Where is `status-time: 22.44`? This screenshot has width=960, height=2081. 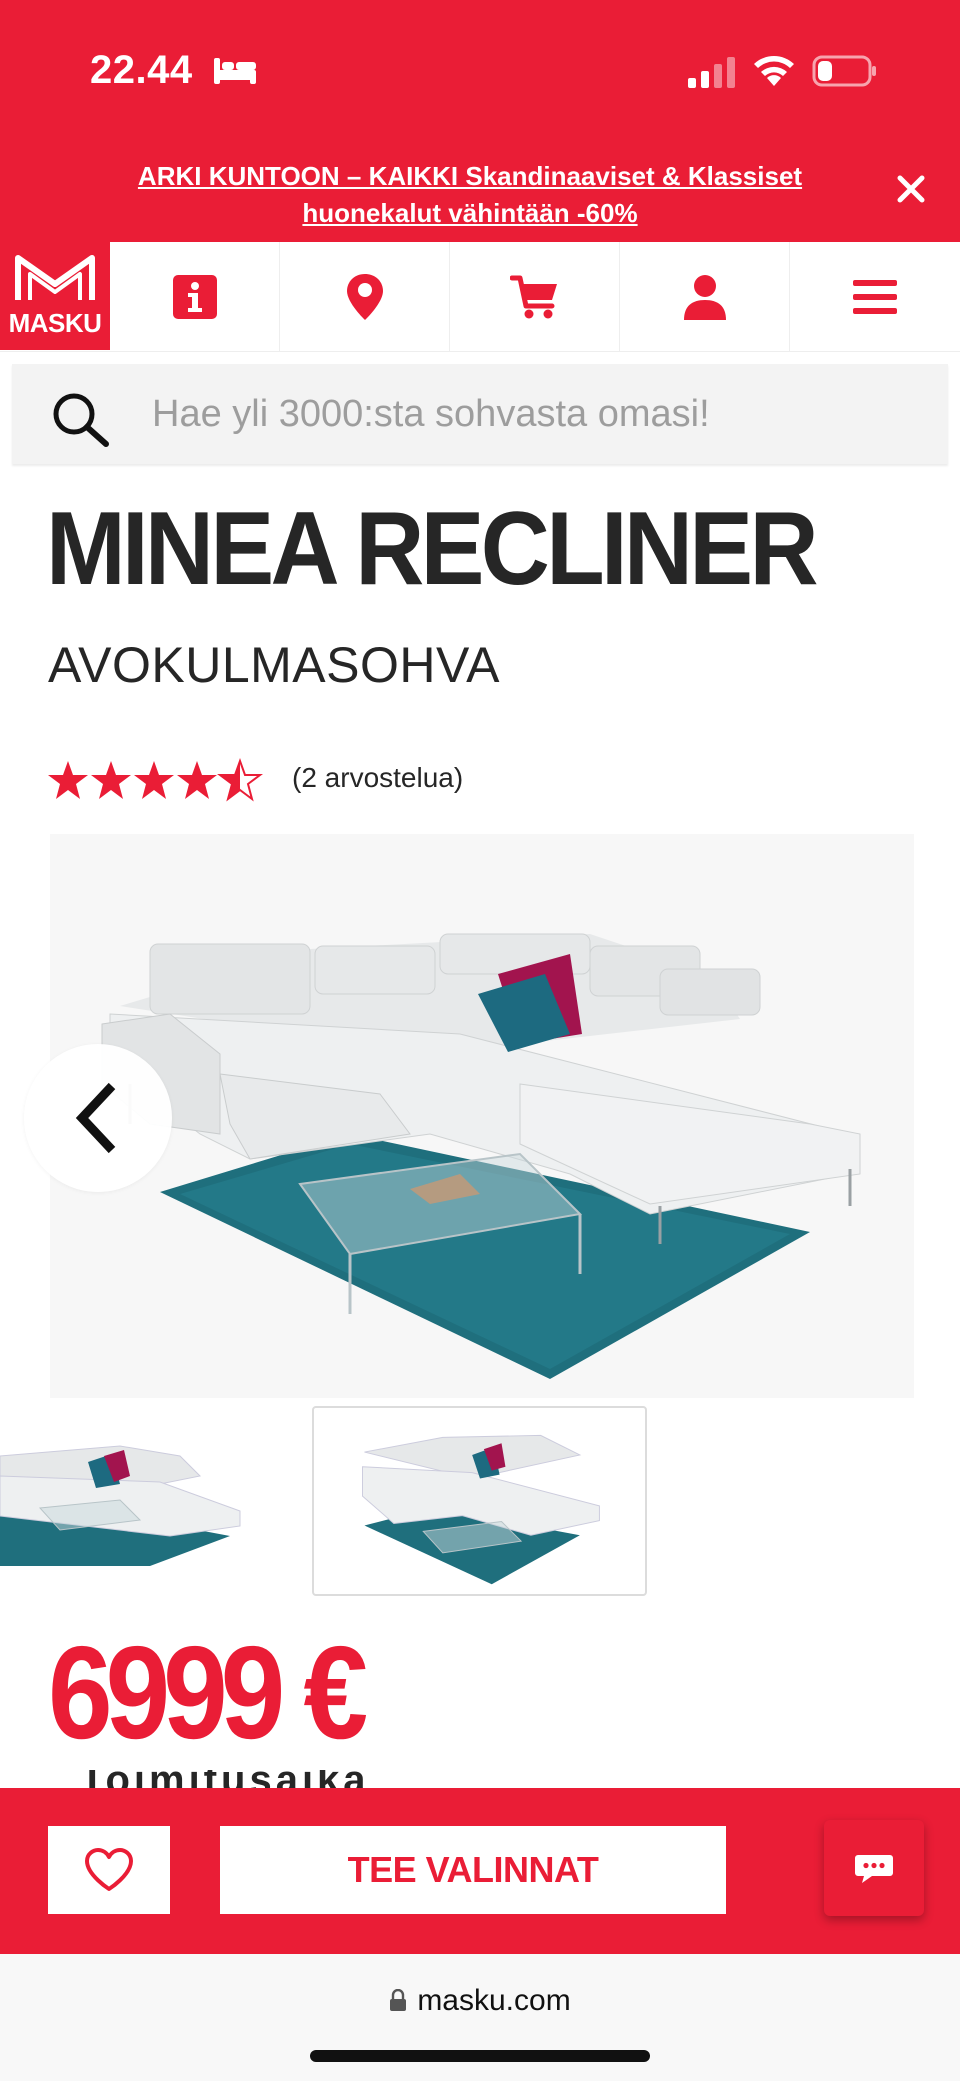
status-time: 22.44 is located at coordinates (141, 70).